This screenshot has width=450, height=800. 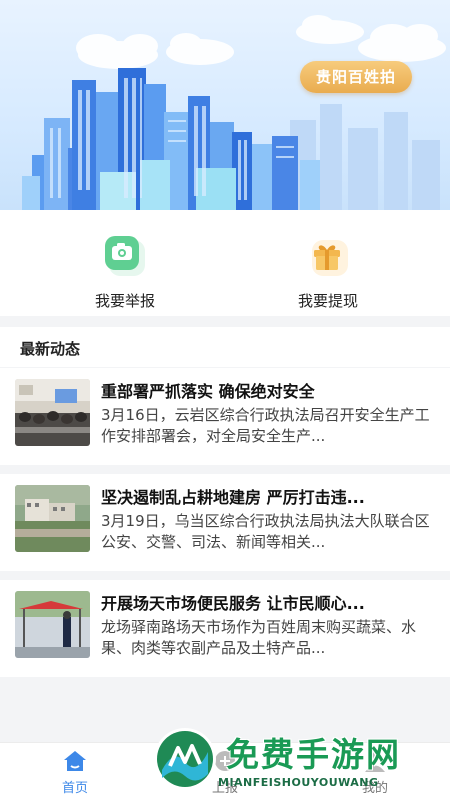 I want to click on tab-home: 首页, so click(x=75, y=772).